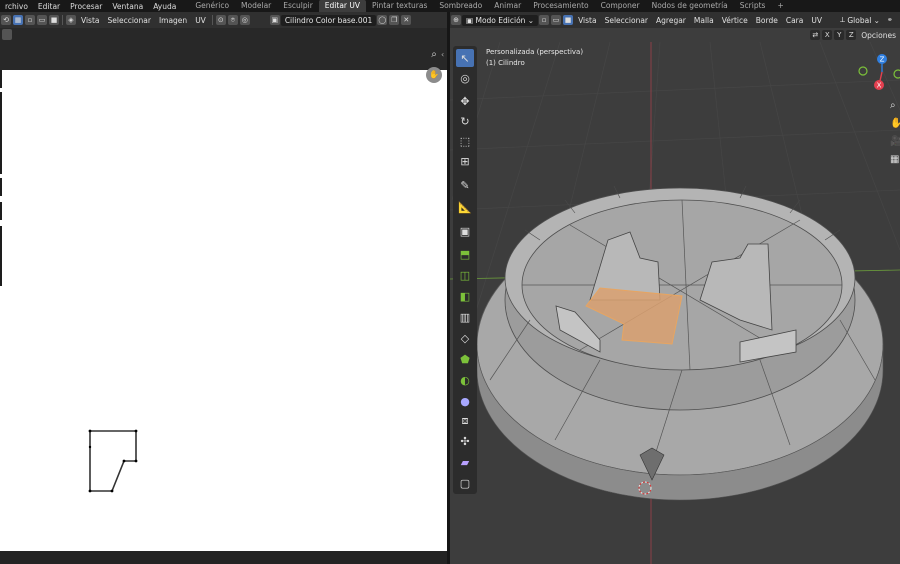 This screenshot has width=900, height=564. I want to click on axis-z-toggle: Z, so click(851, 35).